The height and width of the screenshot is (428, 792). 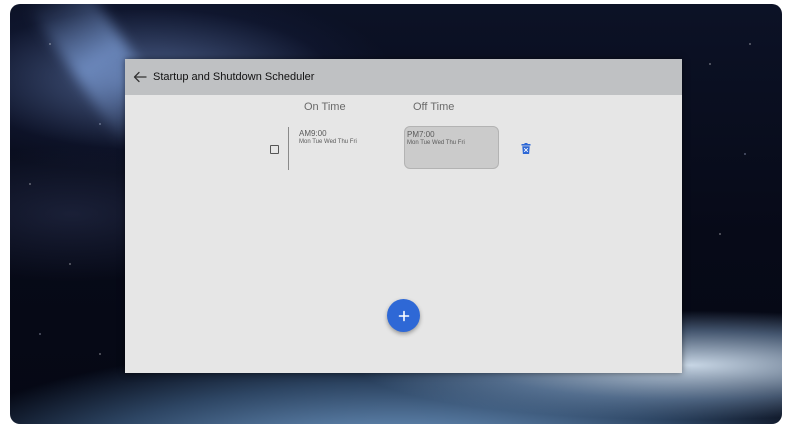 What do you see at coordinates (313, 133) in the screenshot?
I see `on-time-value: AM9:00` at bounding box center [313, 133].